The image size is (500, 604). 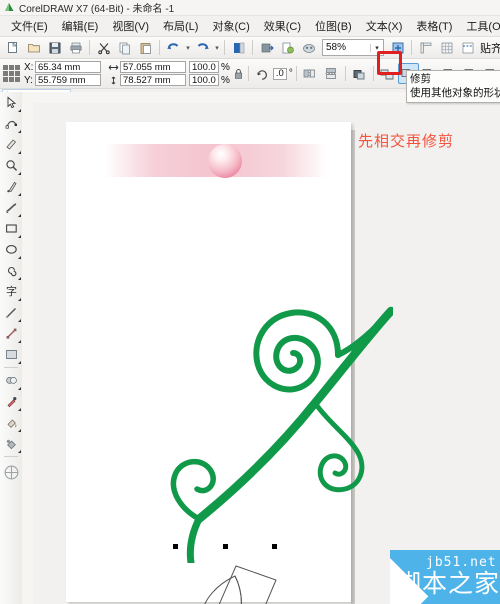 I want to click on application-launcher-icon, so click(x=308, y=47).